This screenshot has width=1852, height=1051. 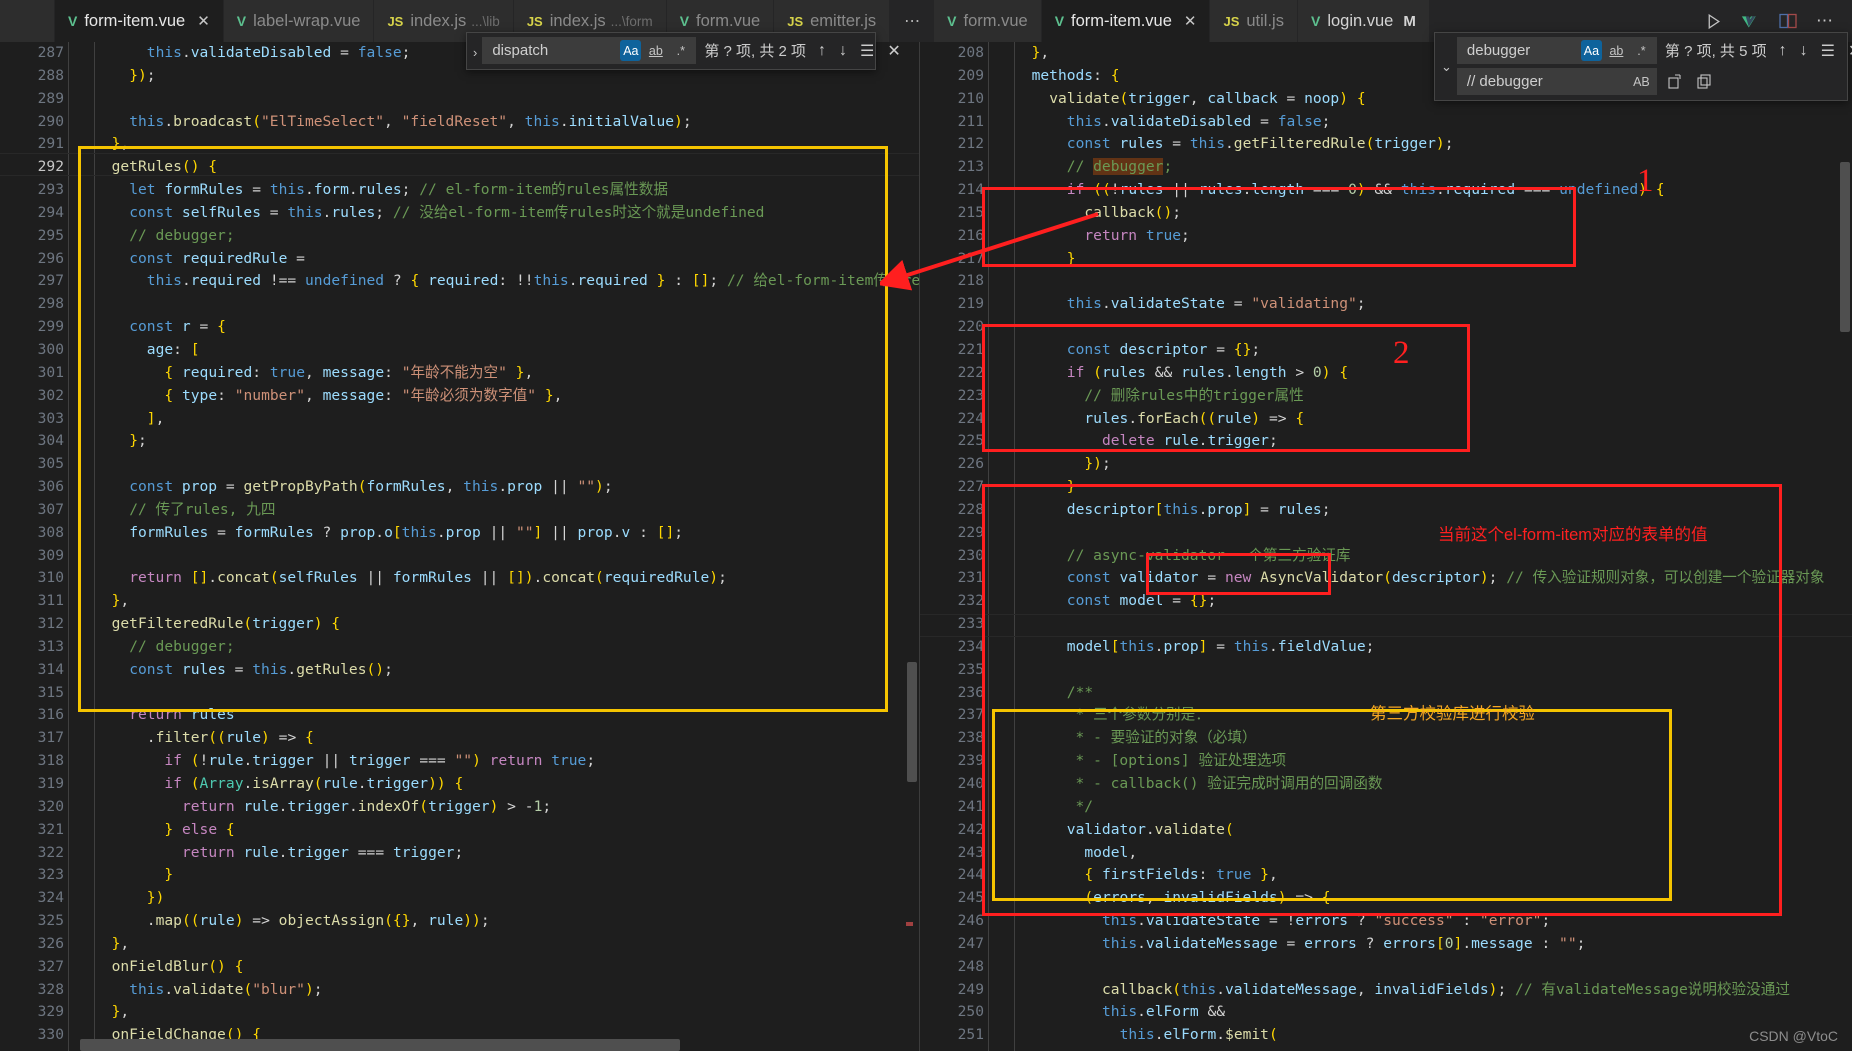 I want to click on vue-devtools-icon, so click(x=1750, y=21).